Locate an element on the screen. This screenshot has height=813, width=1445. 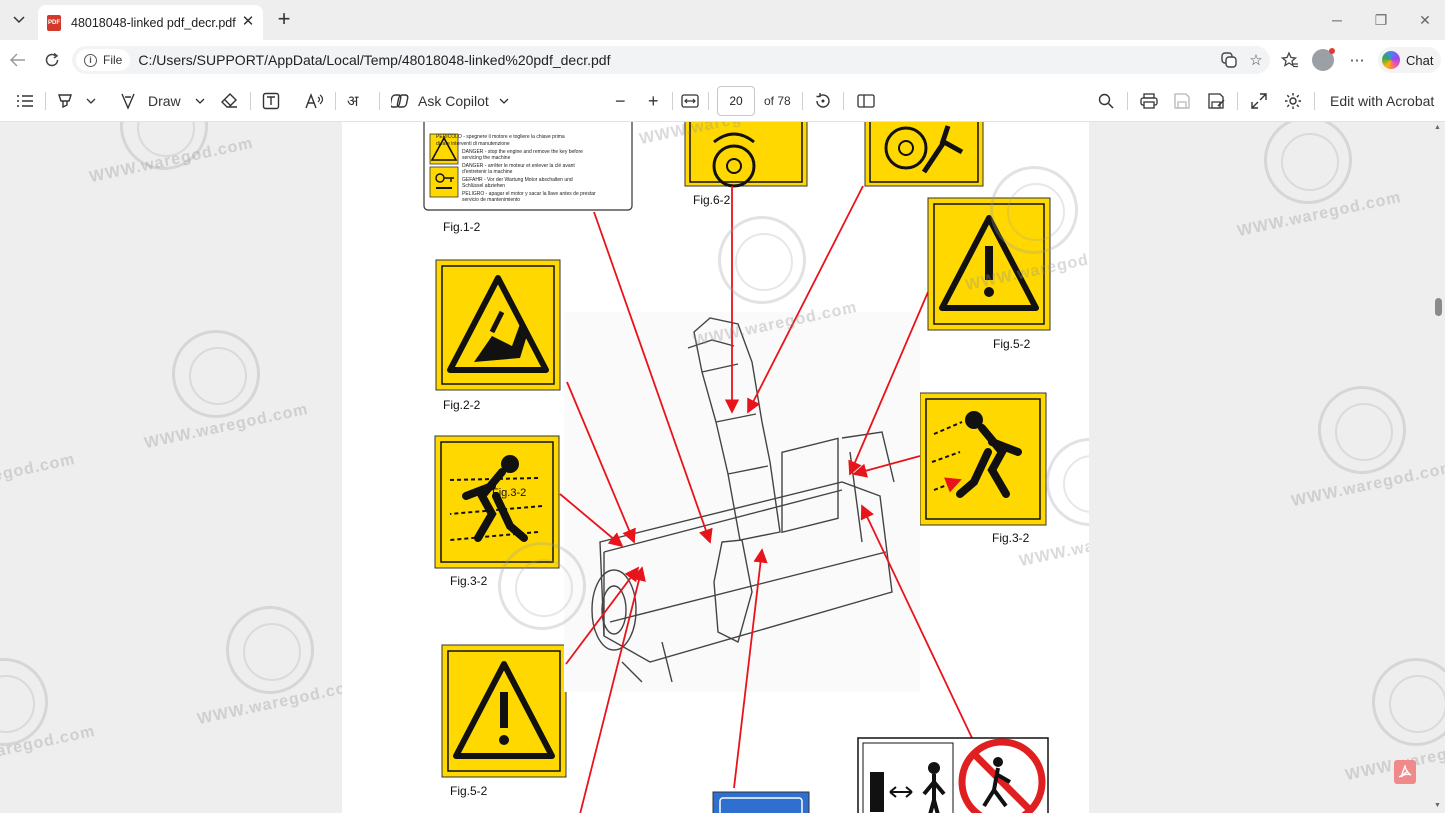
scrollbar-thumb is located at coordinates (1438, 307).